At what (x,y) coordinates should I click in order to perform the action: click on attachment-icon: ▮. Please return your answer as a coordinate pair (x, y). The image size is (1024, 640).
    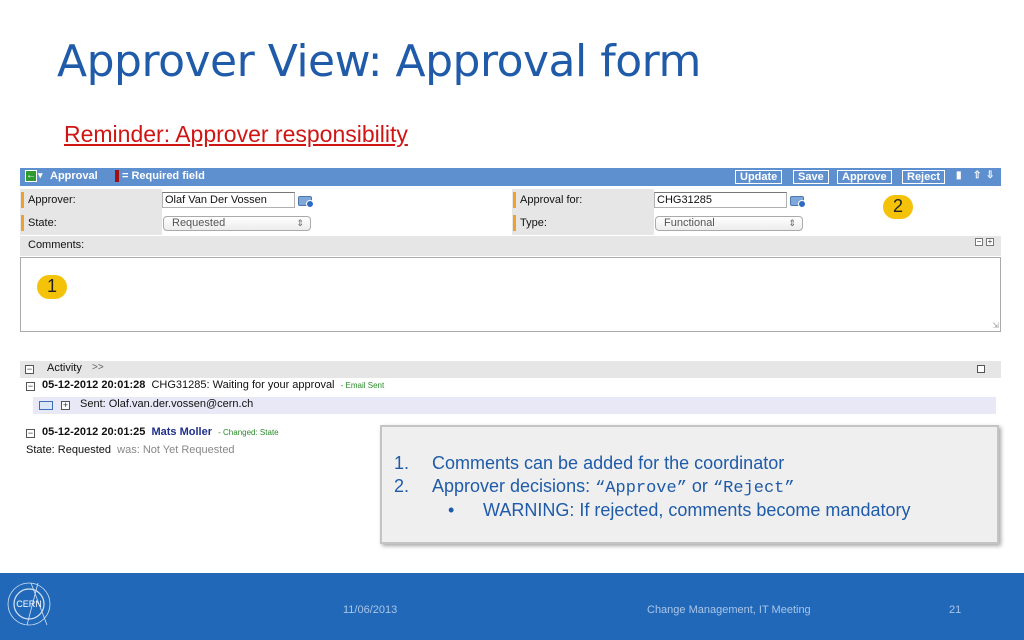
    Looking at the image, I should click on (959, 175).